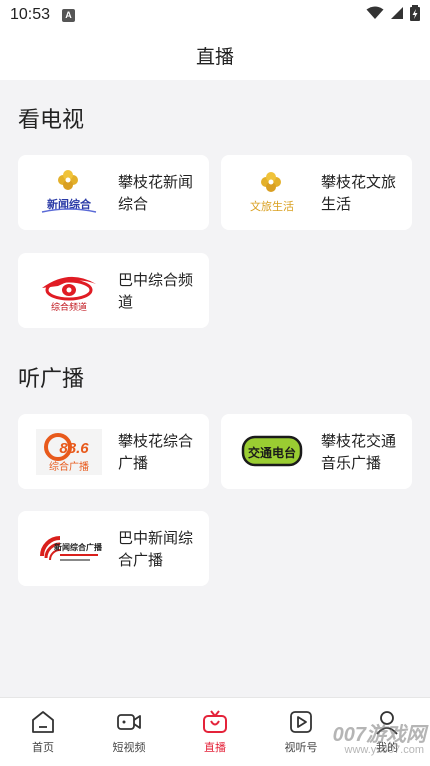 This screenshot has width=430, height=766. I want to click on logo-text: 综合频道, so click(69, 307).